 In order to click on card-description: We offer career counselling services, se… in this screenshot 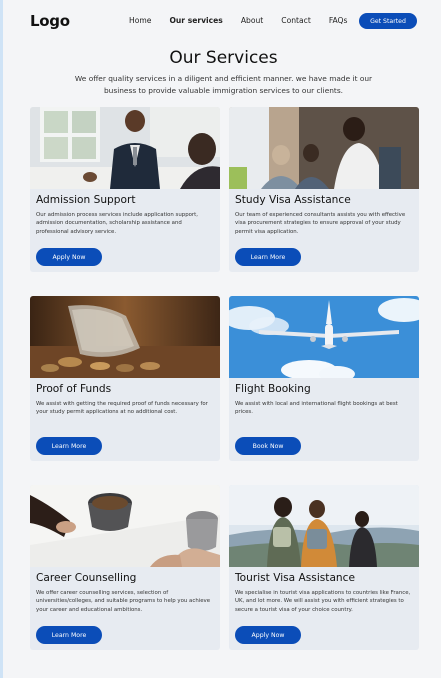, I will do `click(123, 601)`.